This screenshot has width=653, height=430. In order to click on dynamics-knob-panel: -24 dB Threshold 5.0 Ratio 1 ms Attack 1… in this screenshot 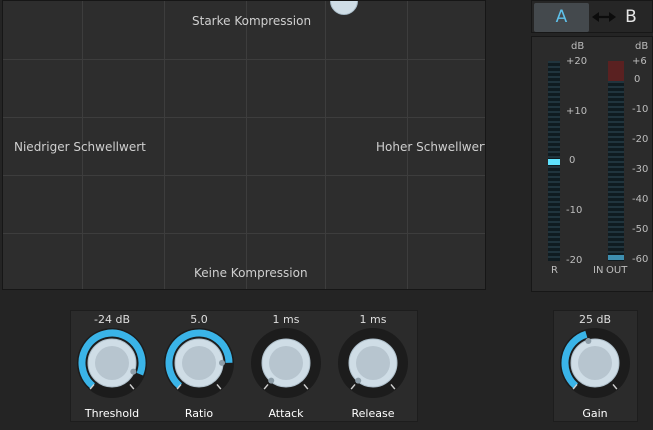, I will do `click(244, 366)`.